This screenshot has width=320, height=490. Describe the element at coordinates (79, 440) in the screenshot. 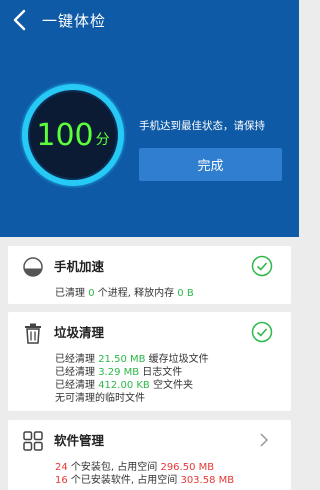

I see `card-title: 软件管理` at that location.